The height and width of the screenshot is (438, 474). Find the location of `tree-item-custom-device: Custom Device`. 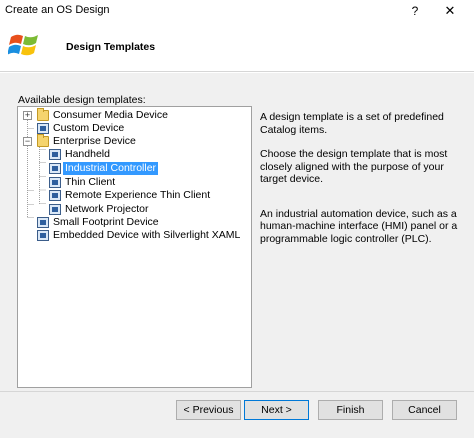

tree-item-custom-device: Custom Device is located at coordinates (134, 128).